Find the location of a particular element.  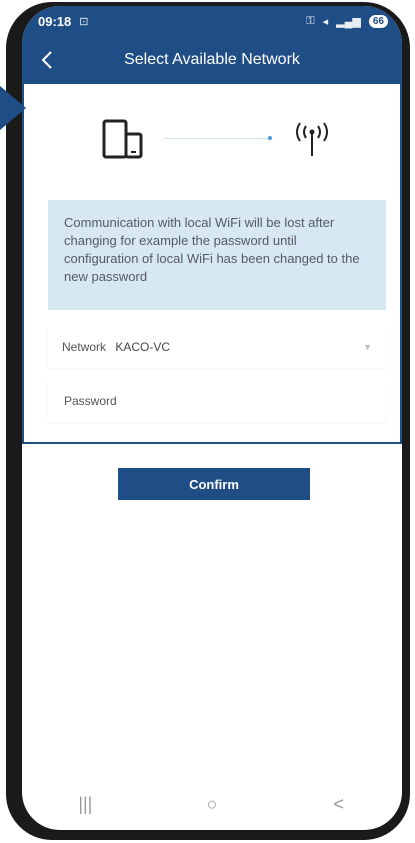

key-icon: ⚿ is located at coordinates (310, 20).